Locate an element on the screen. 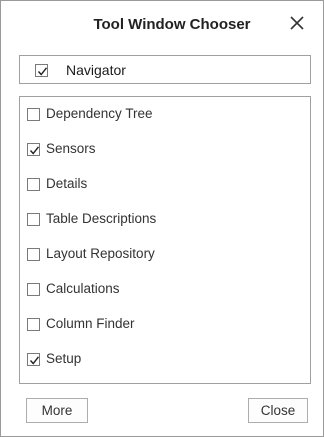 The image size is (324, 437). list-item: Table Descriptions is located at coordinates (165, 219).